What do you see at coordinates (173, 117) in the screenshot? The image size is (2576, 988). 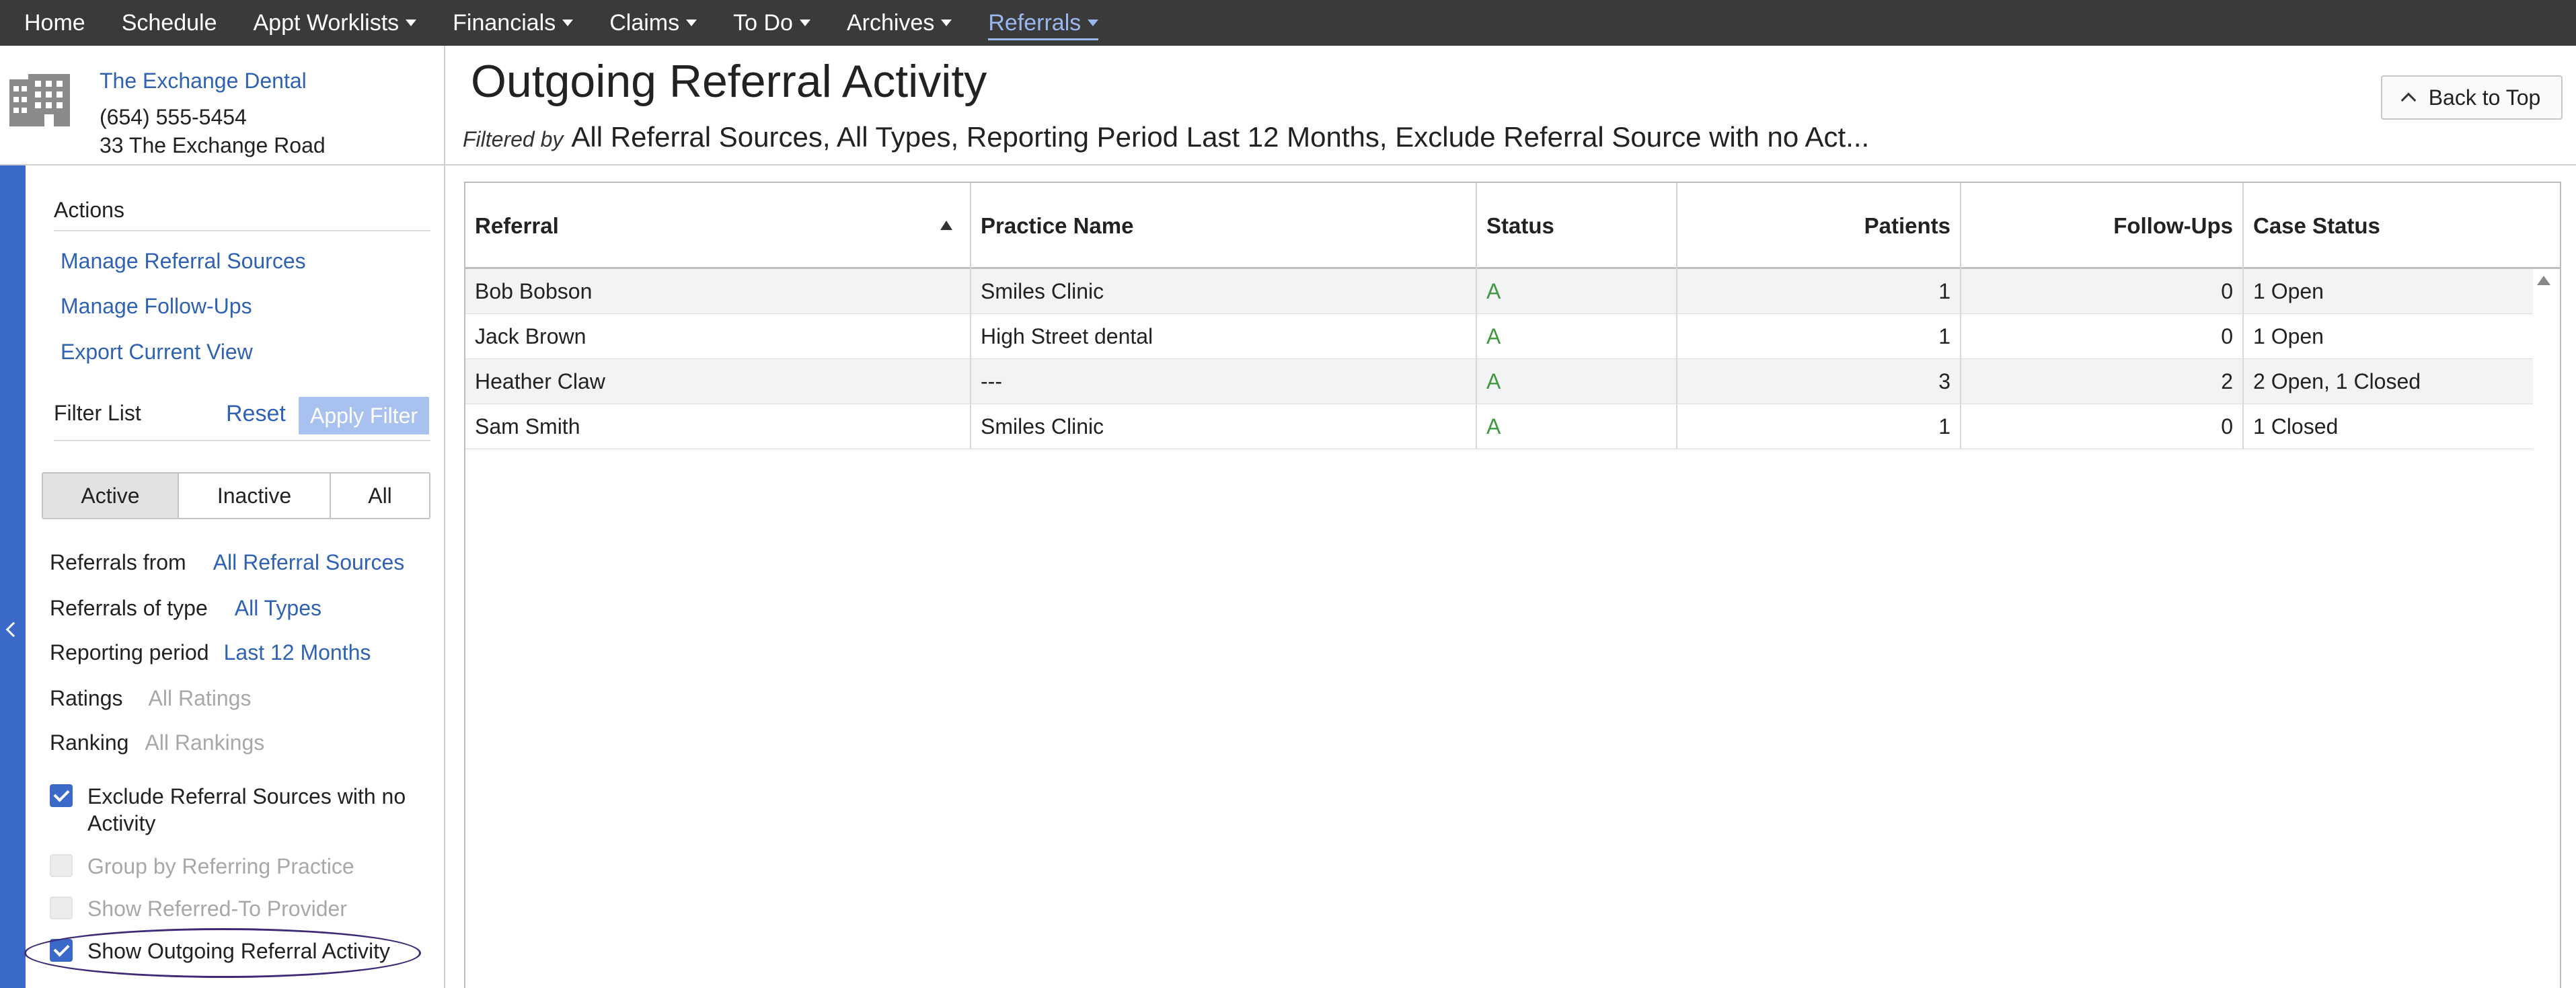 I see `practice-phone: (654) 555-5454` at bounding box center [173, 117].